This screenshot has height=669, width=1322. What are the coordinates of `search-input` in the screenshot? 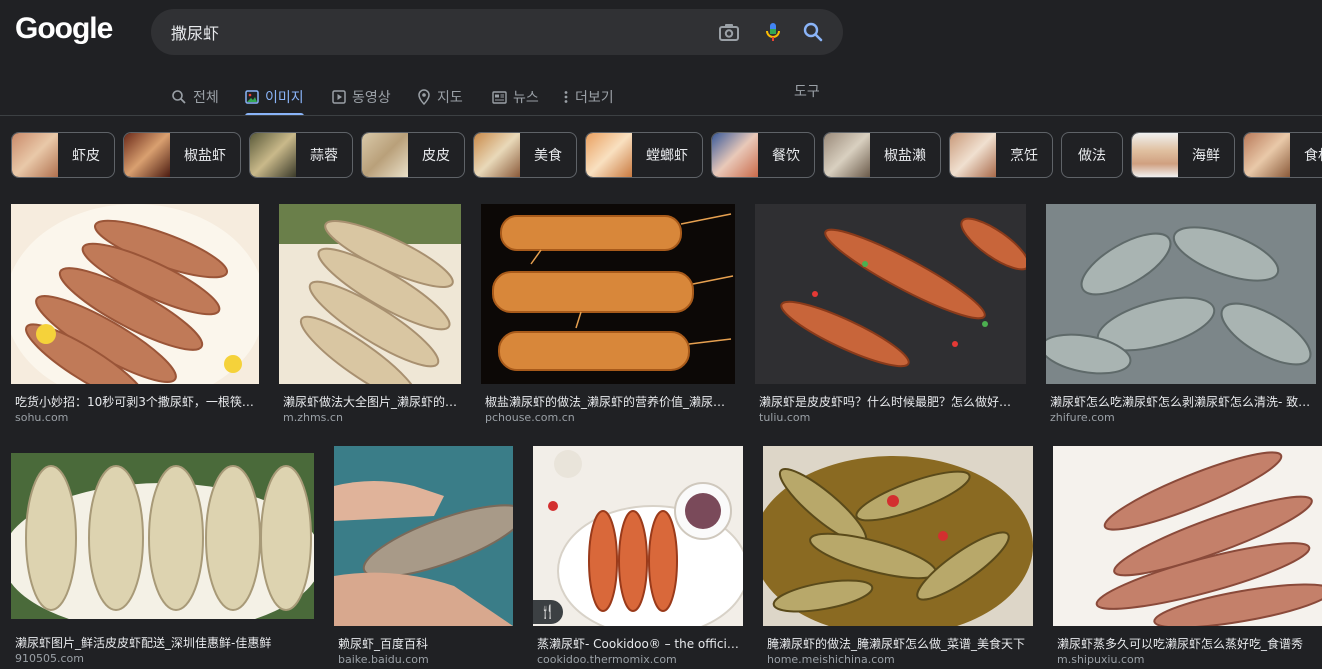 It's located at (431, 32).